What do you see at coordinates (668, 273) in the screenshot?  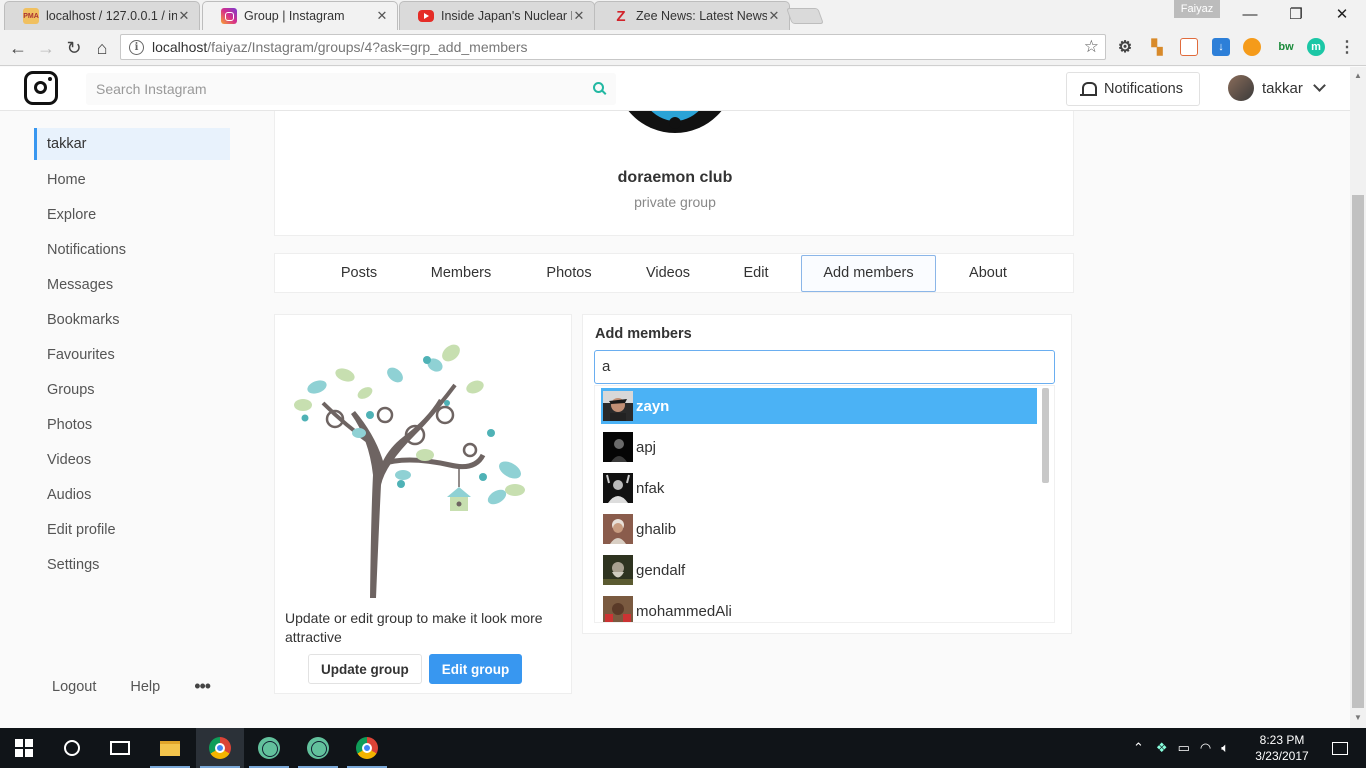 I see `tab-videos: Videos` at bounding box center [668, 273].